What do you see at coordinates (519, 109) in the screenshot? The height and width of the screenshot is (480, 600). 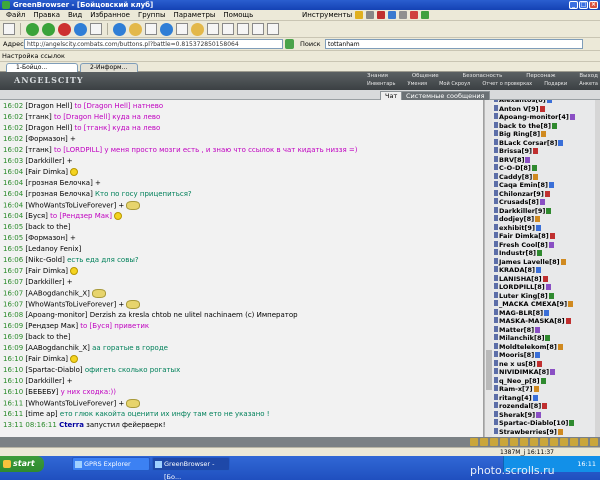 I see `user-name: Anton V[9]` at bounding box center [519, 109].